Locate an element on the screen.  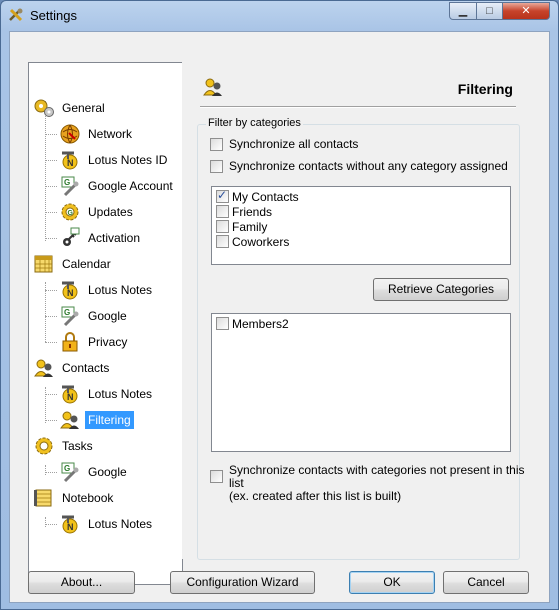
tree-item-label: General is located at coordinates (83, 108).